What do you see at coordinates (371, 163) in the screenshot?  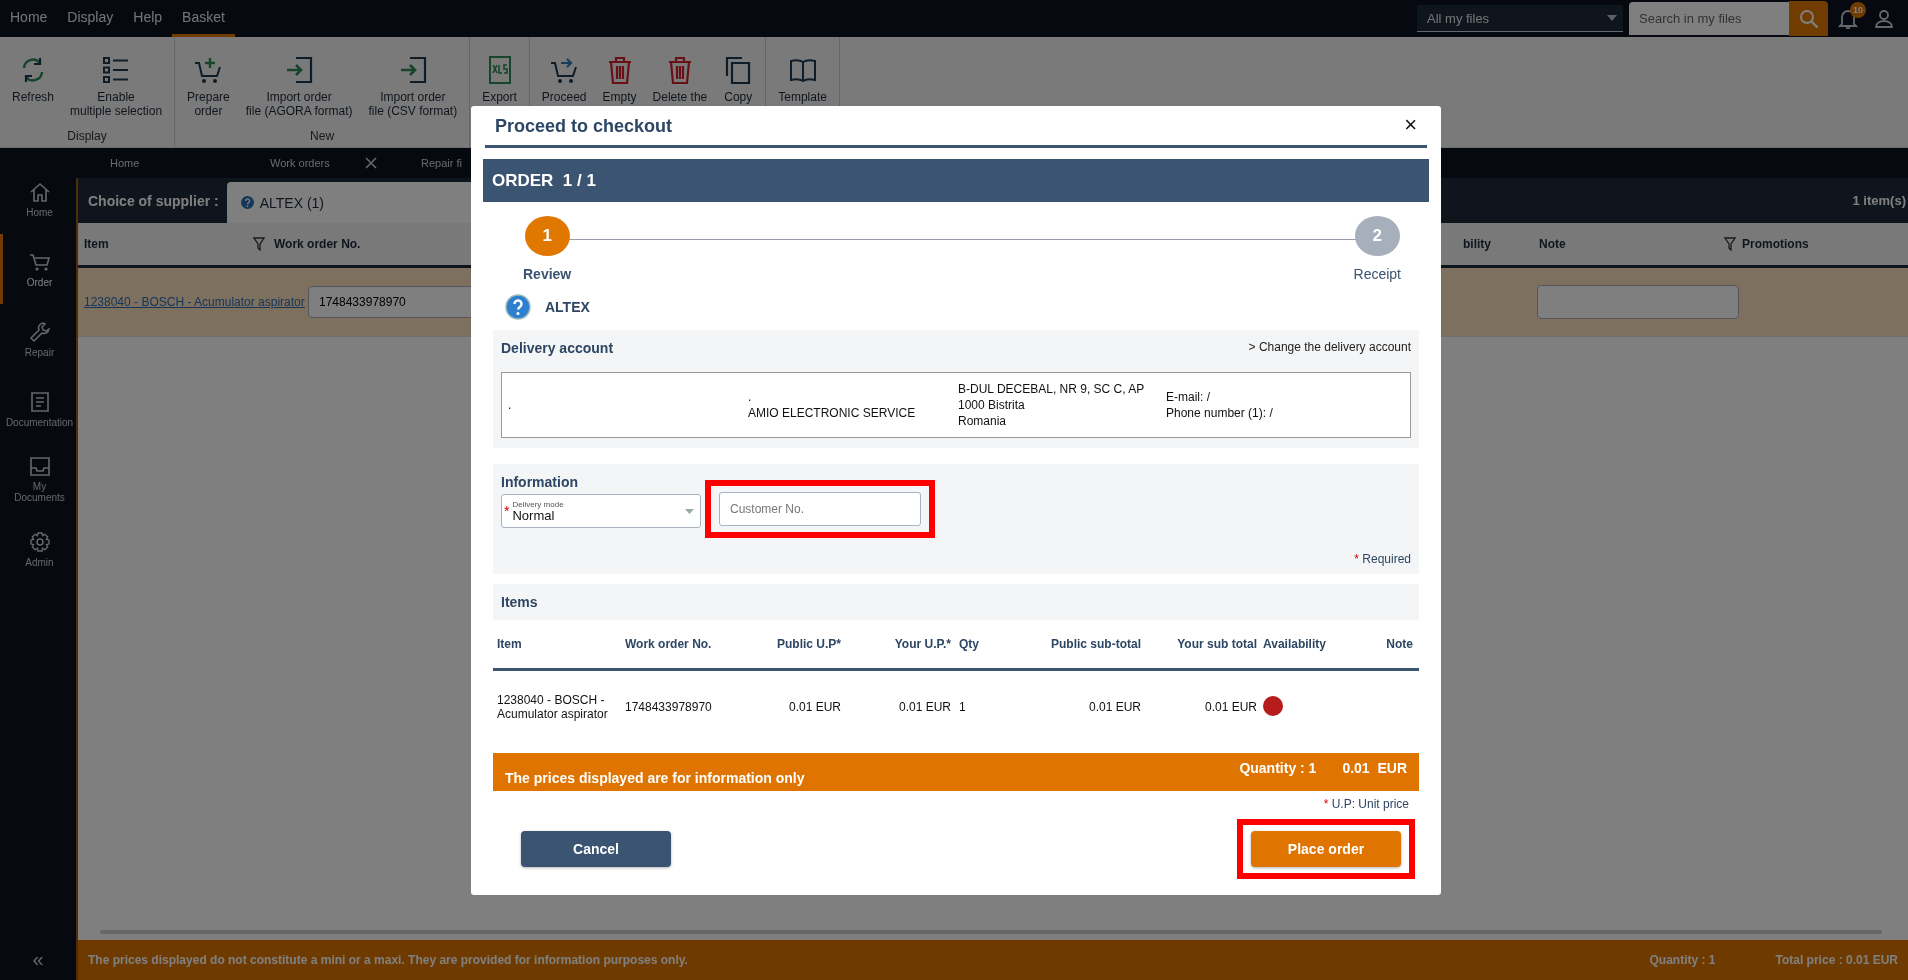 I see `close-icon` at bounding box center [371, 163].